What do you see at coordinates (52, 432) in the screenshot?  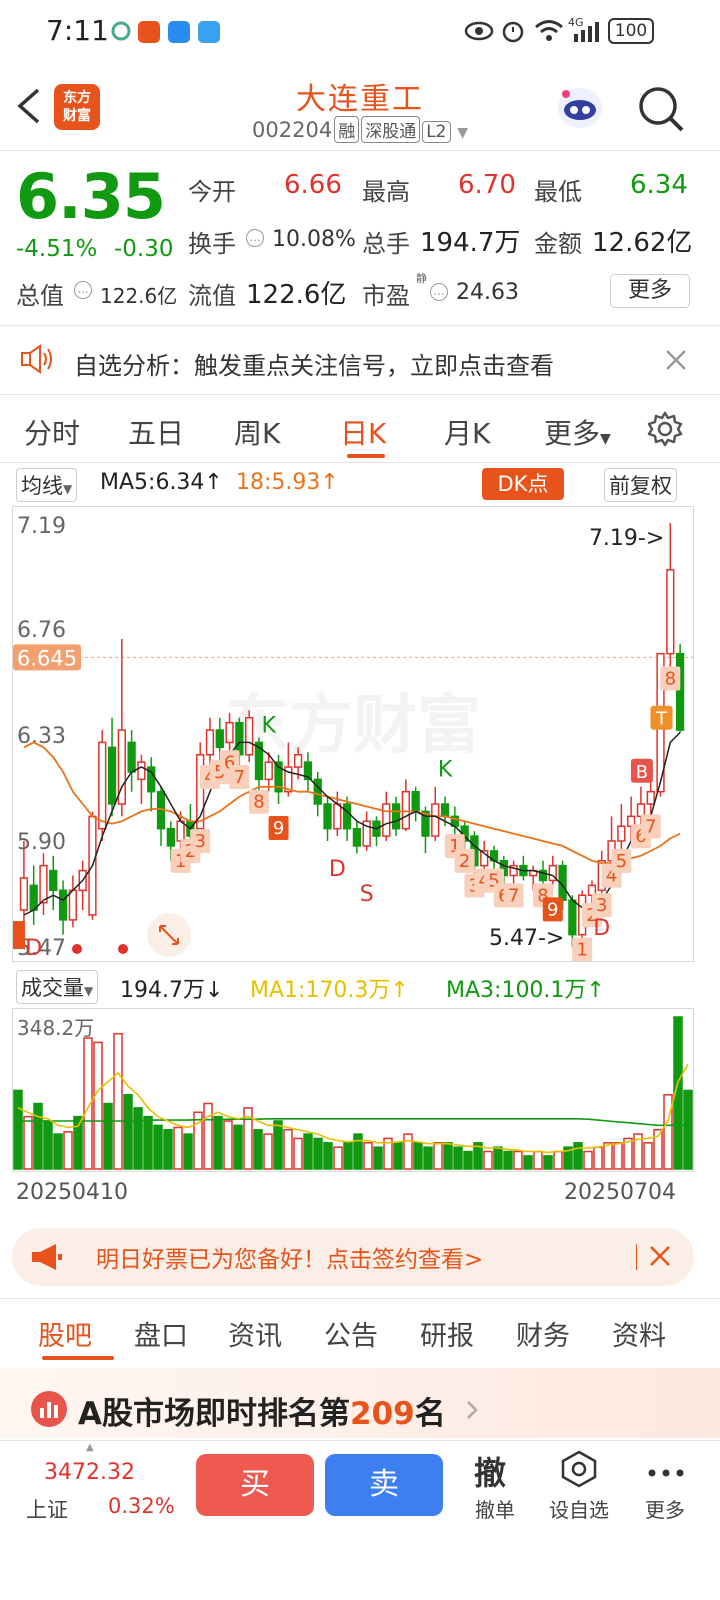 I see `tab-intraday: 分时` at bounding box center [52, 432].